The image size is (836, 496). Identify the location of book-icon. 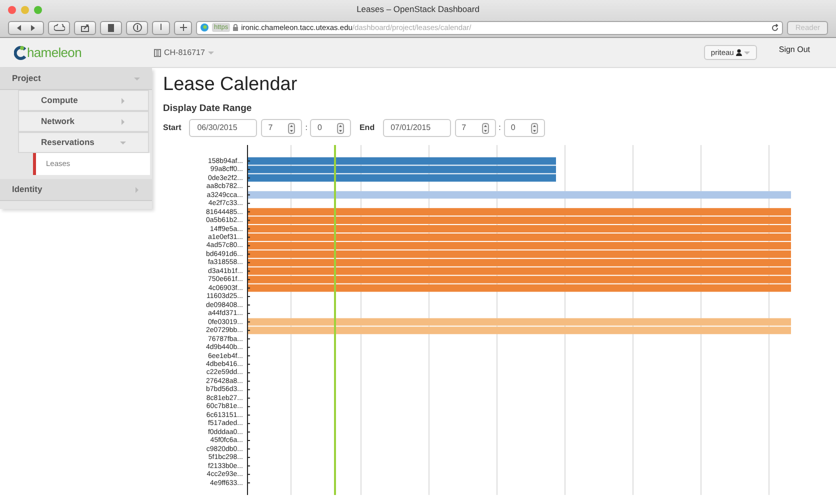
(111, 28).